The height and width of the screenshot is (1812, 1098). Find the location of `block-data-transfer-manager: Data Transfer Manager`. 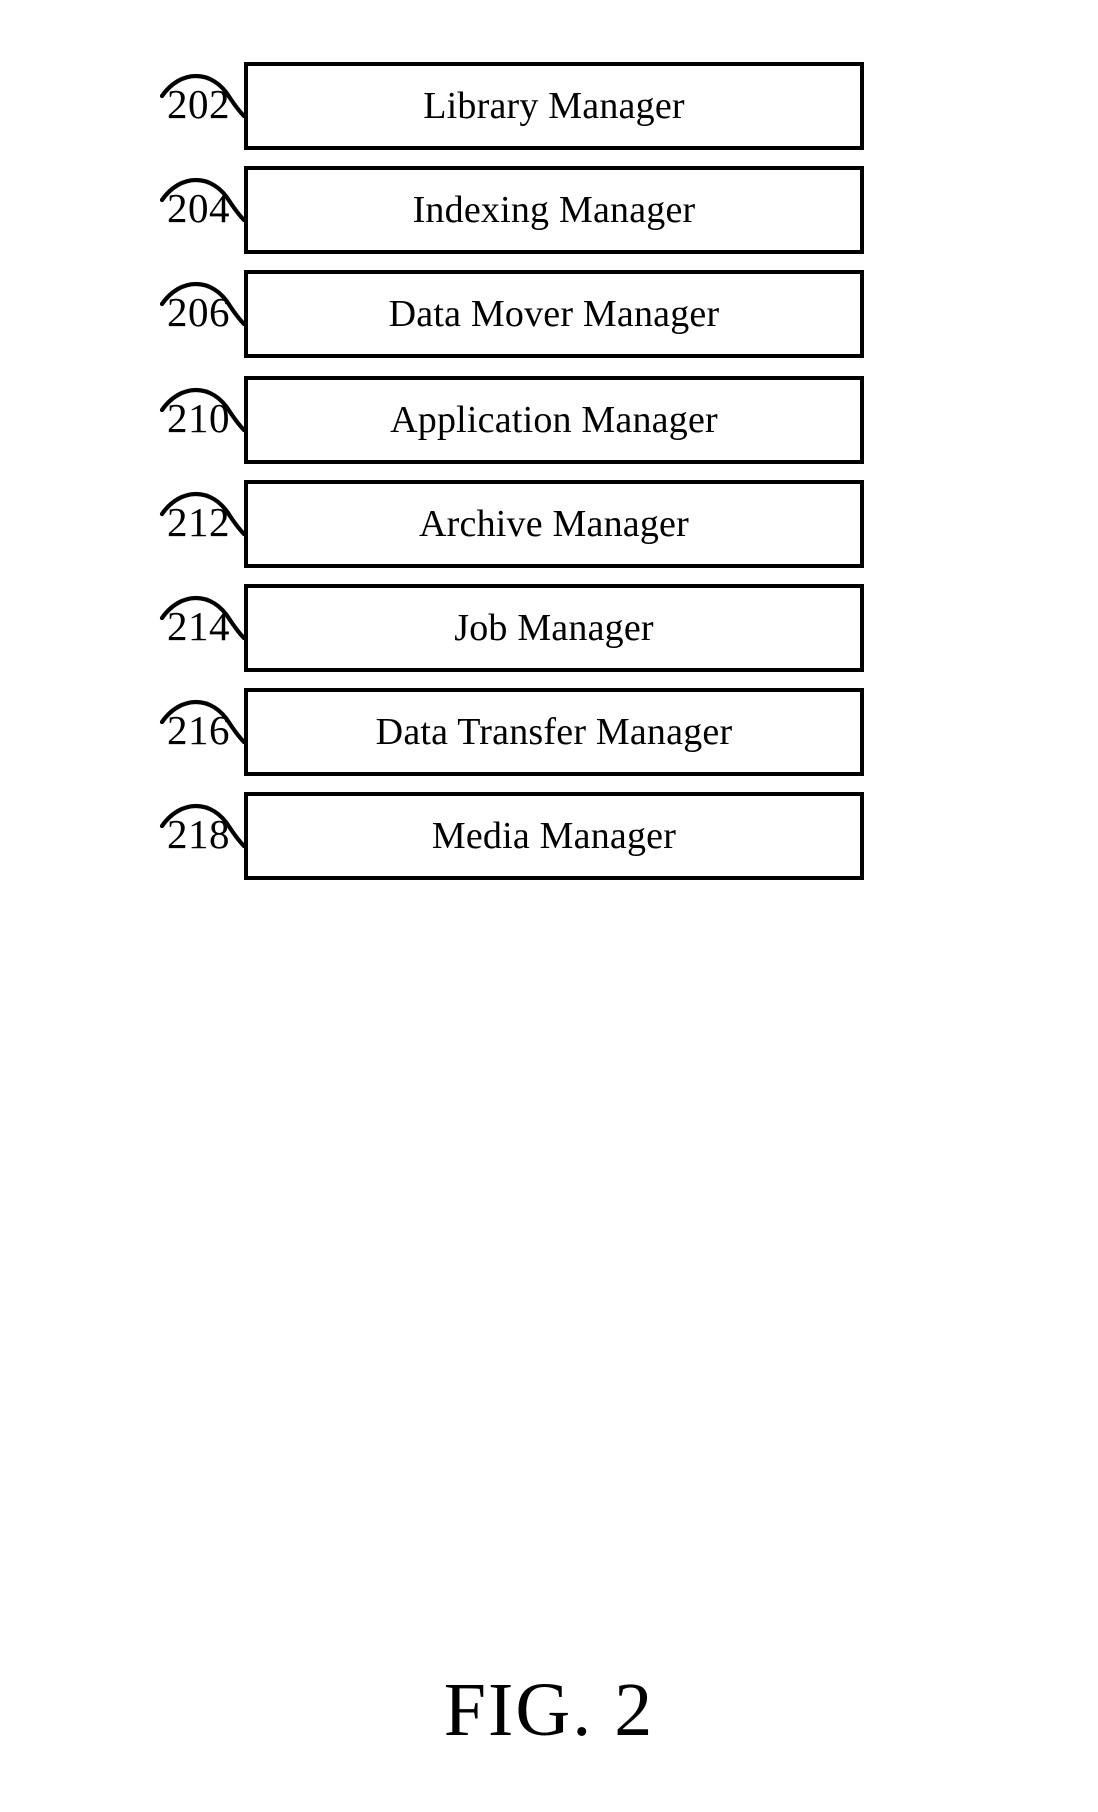

block-data-transfer-manager: Data Transfer Manager is located at coordinates (554, 732).